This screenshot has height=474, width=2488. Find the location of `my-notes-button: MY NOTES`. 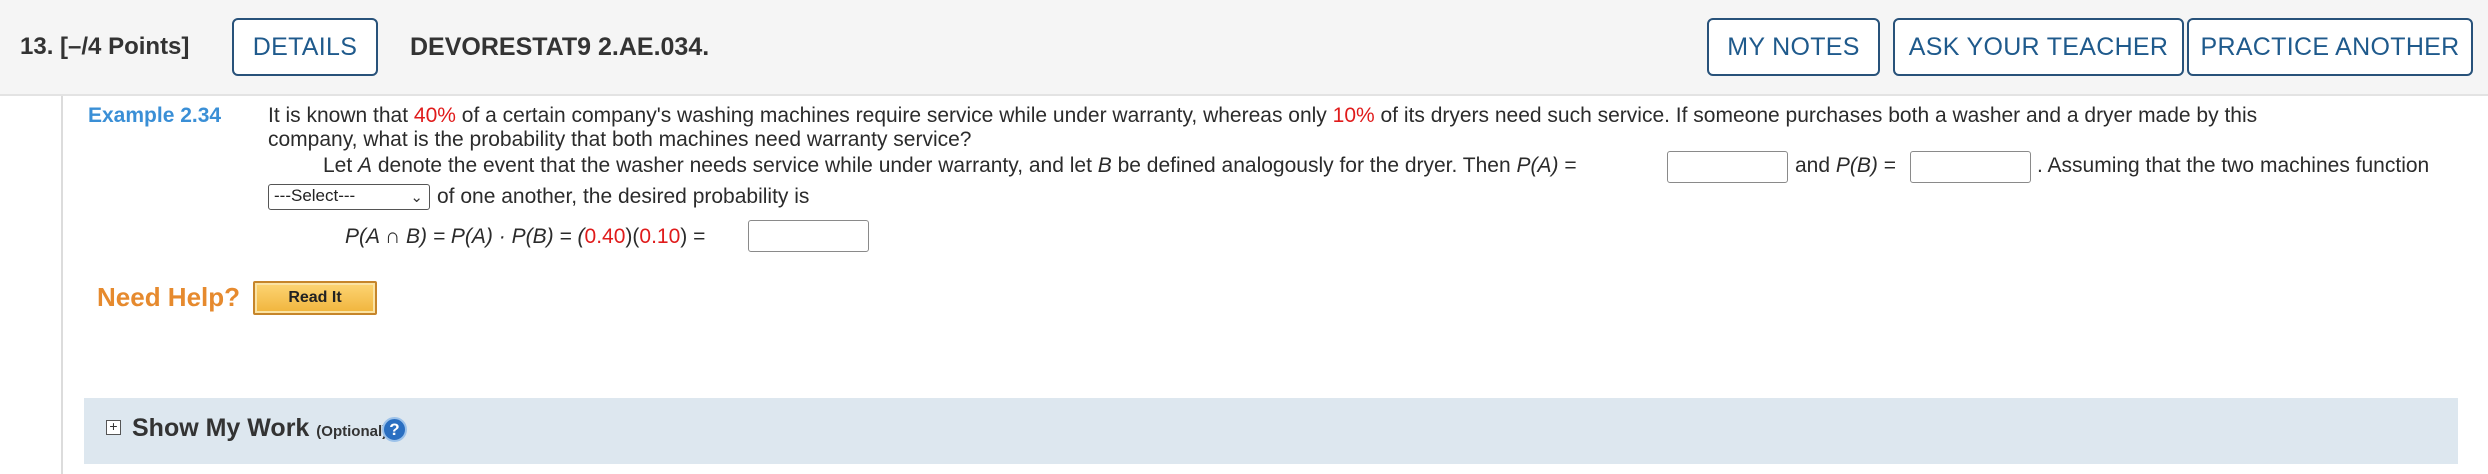

my-notes-button: MY NOTES is located at coordinates (1793, 47).